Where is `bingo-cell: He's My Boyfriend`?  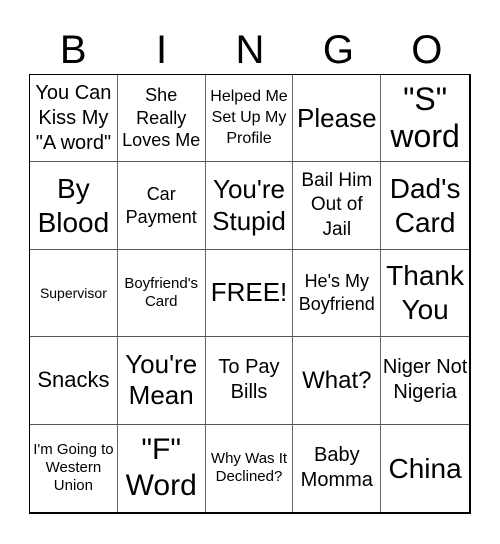 bingo-cell: He's My Boyfriend is located at coordinates (337, 293).